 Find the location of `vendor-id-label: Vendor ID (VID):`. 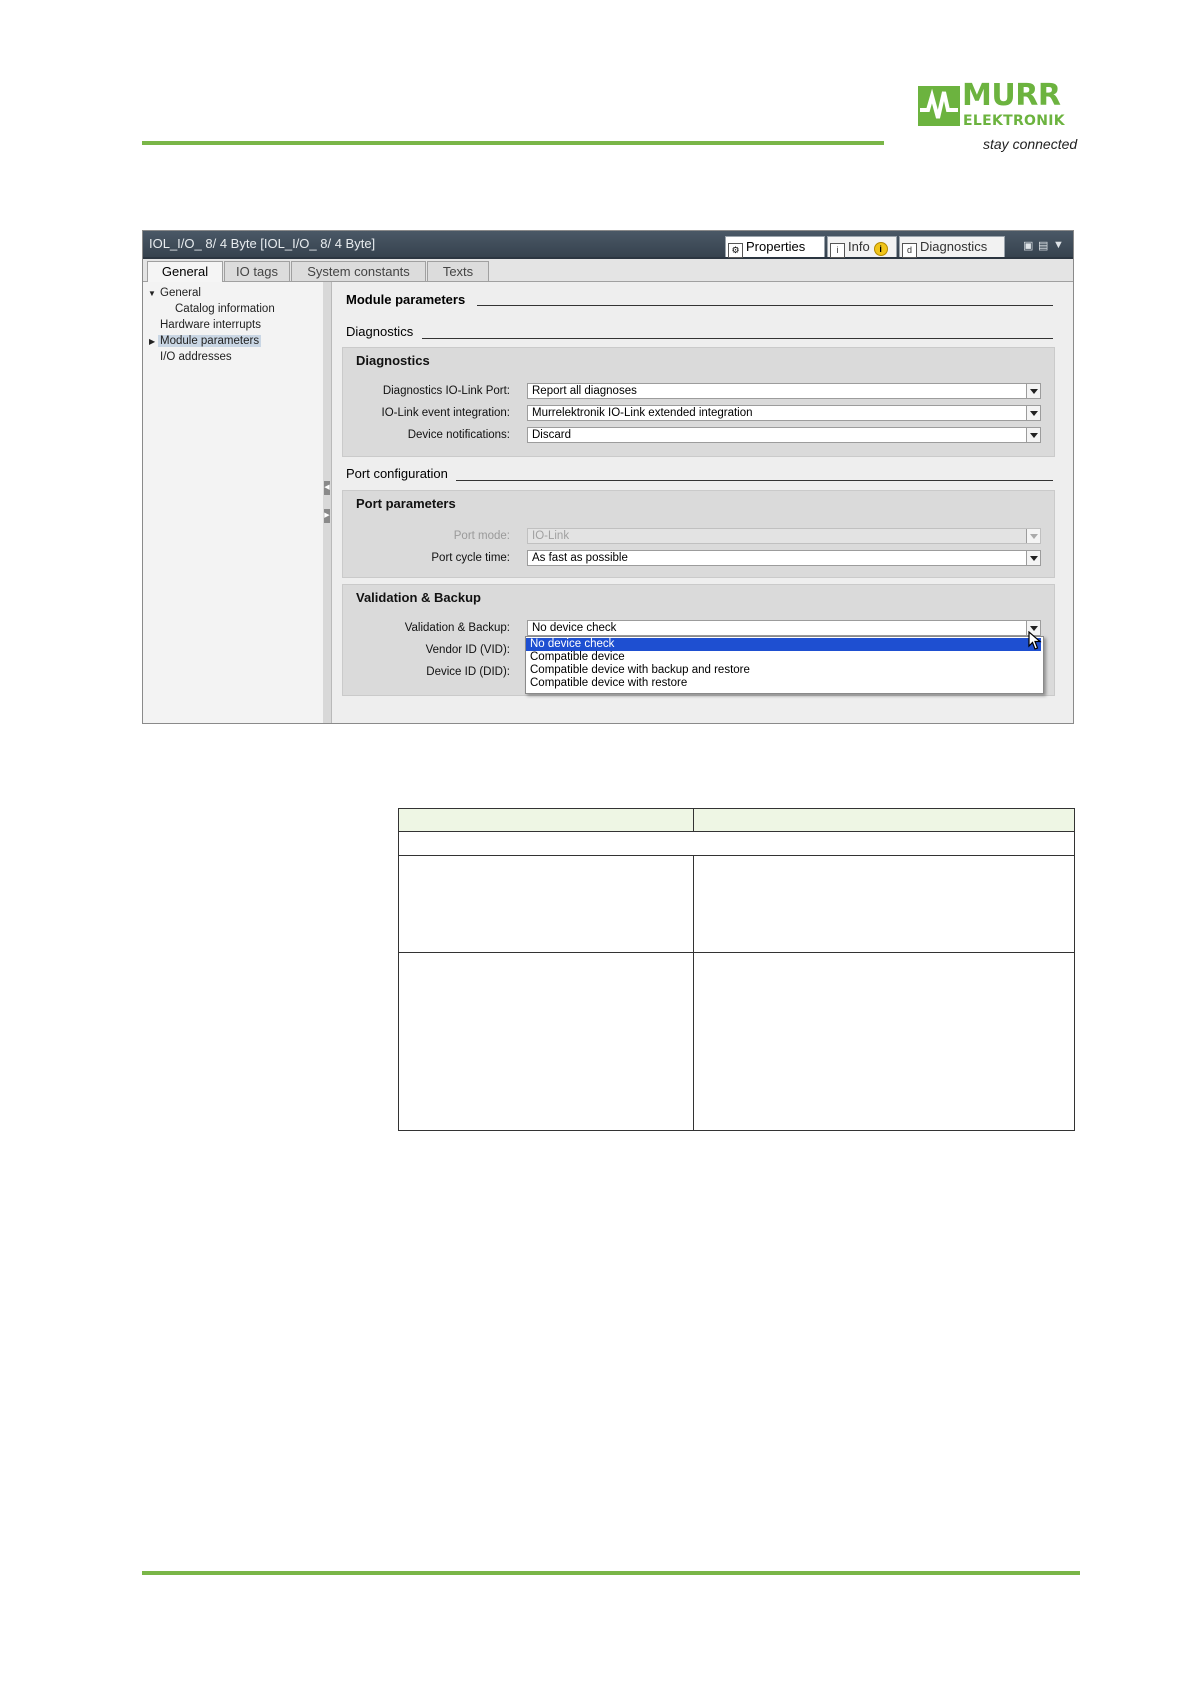

vendor-id-label: Vendor ID (VID): is located at coordinates (467, 650).